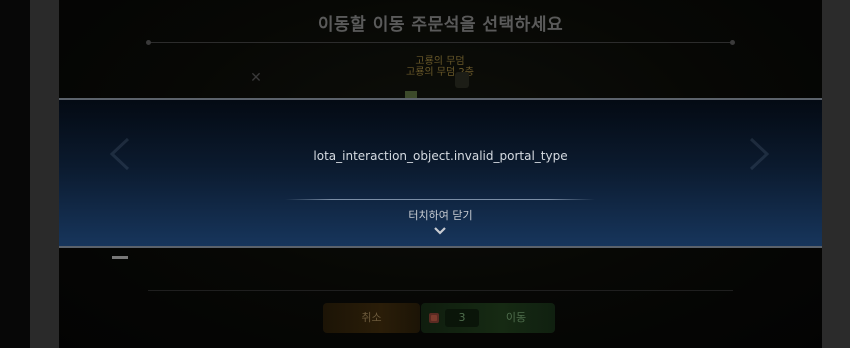 Image resolution: width=850 pixels, height=348 pixels. I want to click on indicator-bar, so click(120, 257).